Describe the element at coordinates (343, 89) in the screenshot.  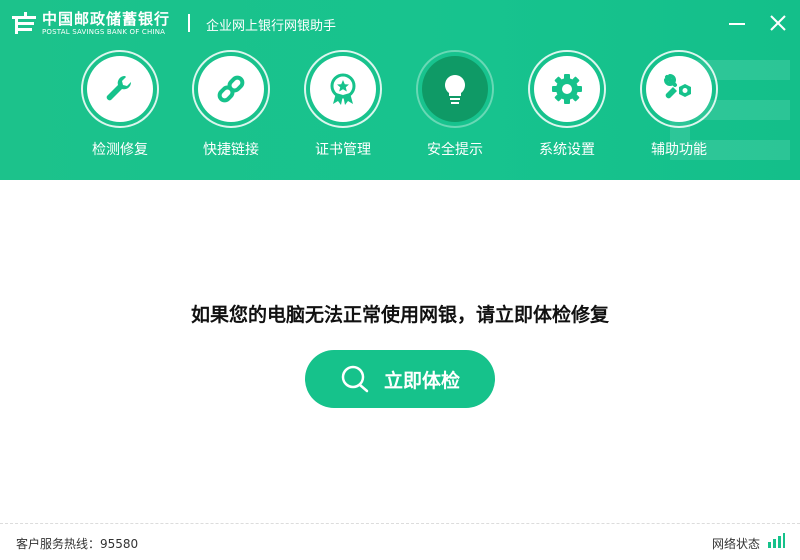
I see `certificate-badge-icon` at that location.